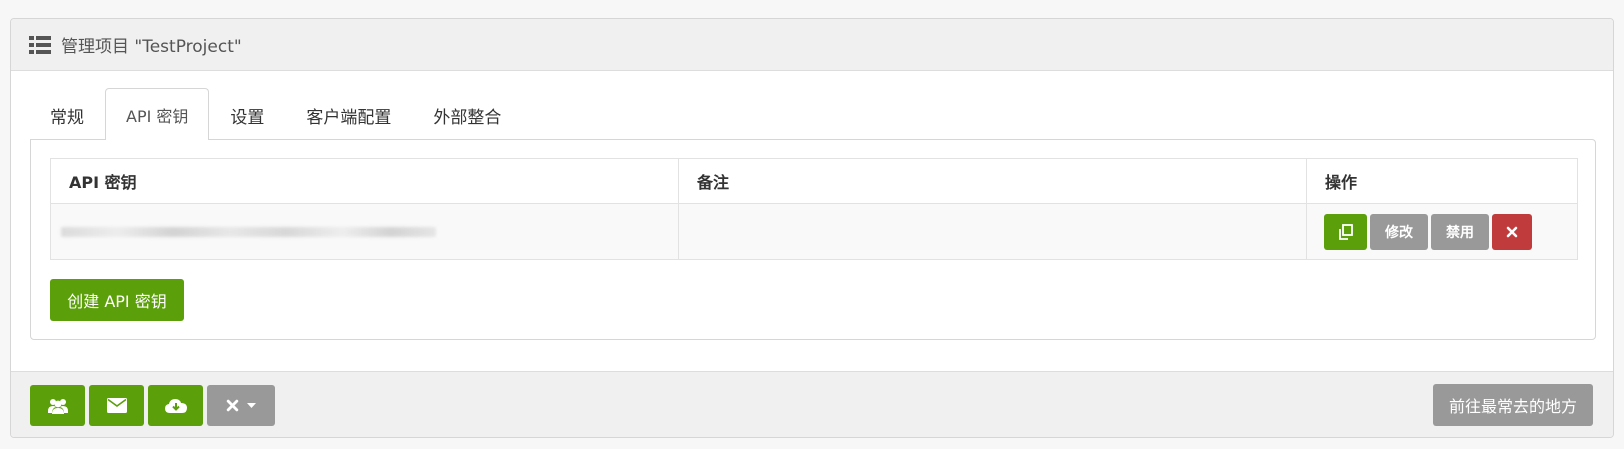  I want to click on download-button, so click(175, 405).